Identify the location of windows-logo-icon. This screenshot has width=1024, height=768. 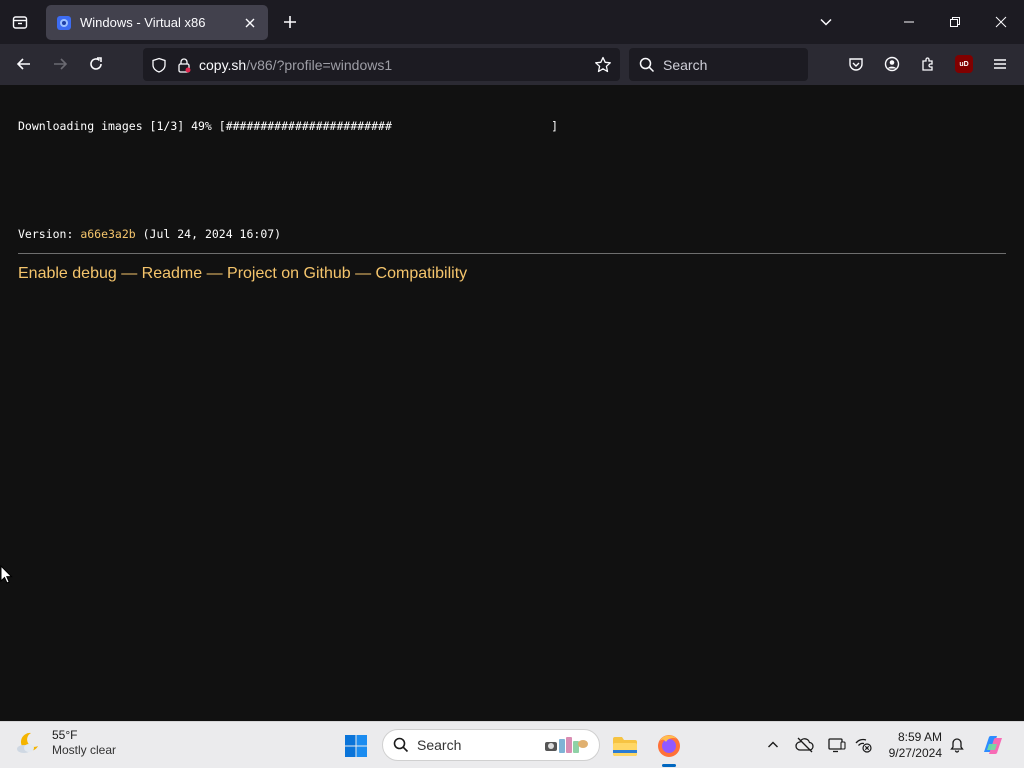
(356, 746).